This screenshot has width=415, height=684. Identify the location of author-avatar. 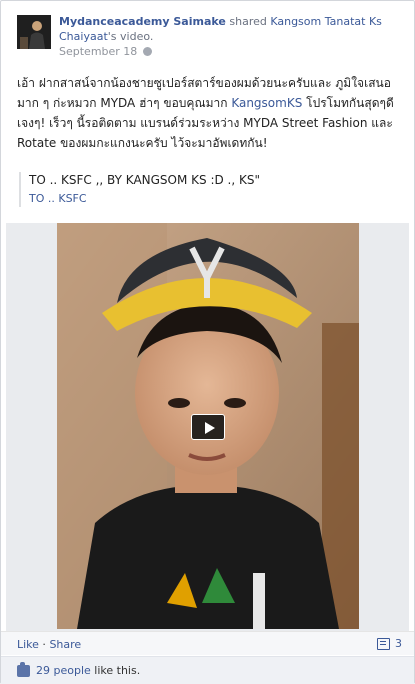
(34, 32).